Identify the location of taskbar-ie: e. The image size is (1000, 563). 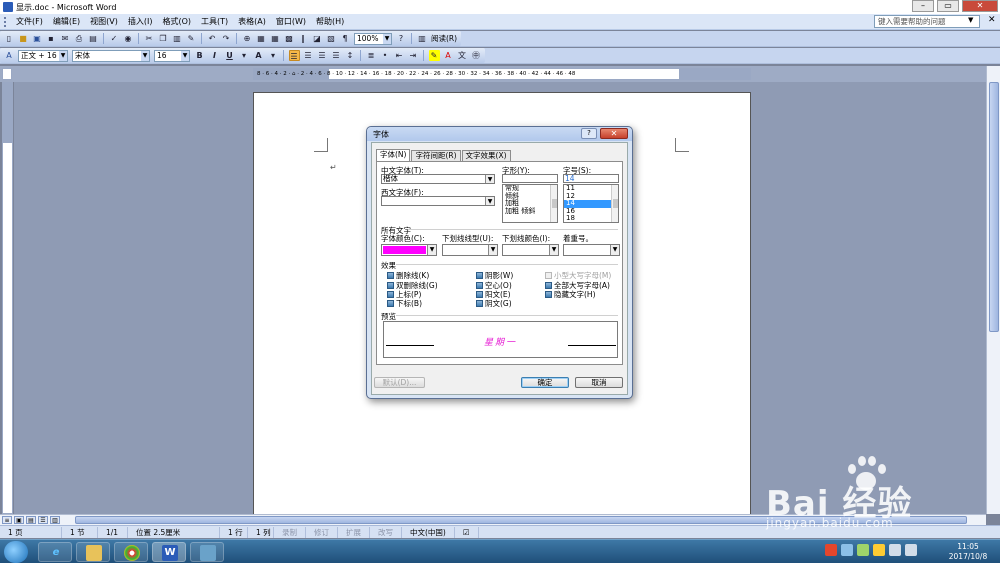
(55, 552).